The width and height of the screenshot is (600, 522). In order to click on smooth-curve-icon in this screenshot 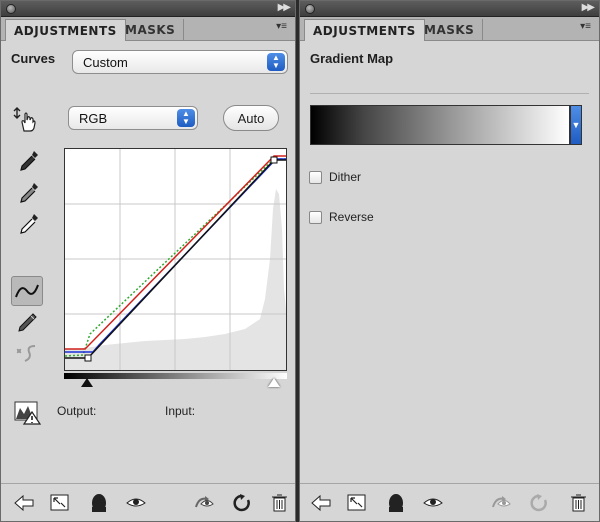, I will do `click(27, 355)`.